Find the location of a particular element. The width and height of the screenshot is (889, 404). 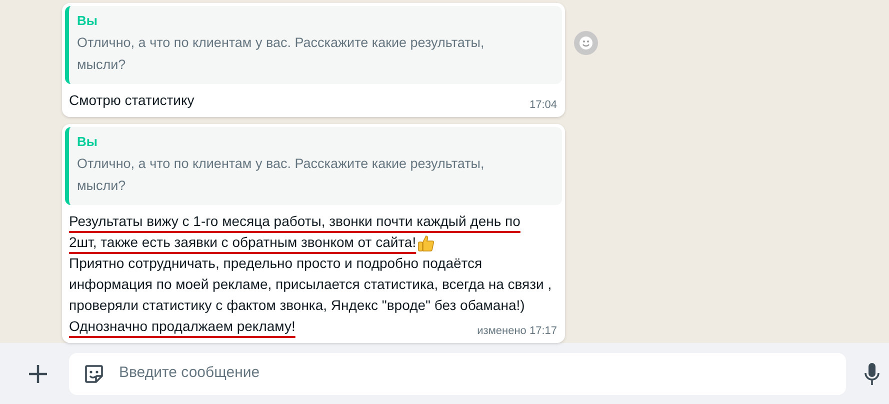

message-text: Смотрю статистику is located at coordinates (131, 100).